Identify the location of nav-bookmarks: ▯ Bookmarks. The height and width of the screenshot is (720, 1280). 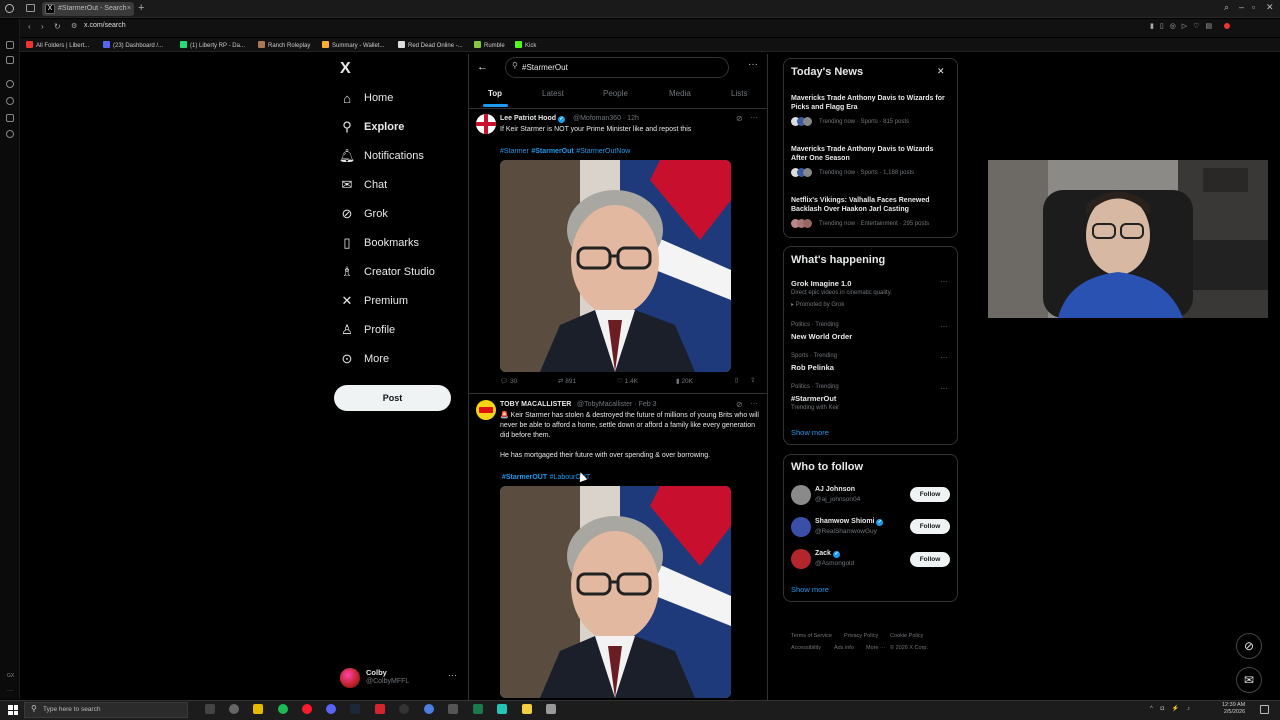
(379, 243).